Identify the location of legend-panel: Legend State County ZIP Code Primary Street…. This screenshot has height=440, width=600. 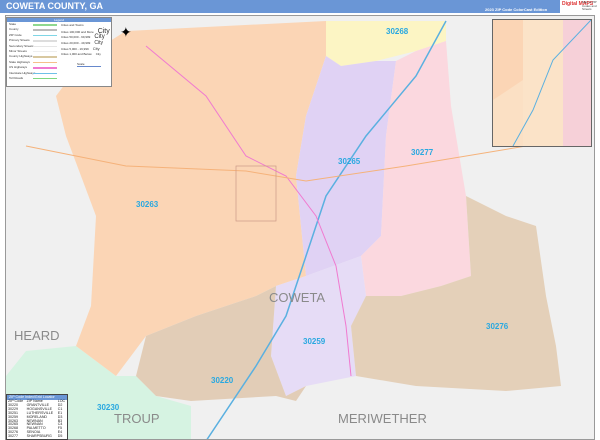
(59, 52).